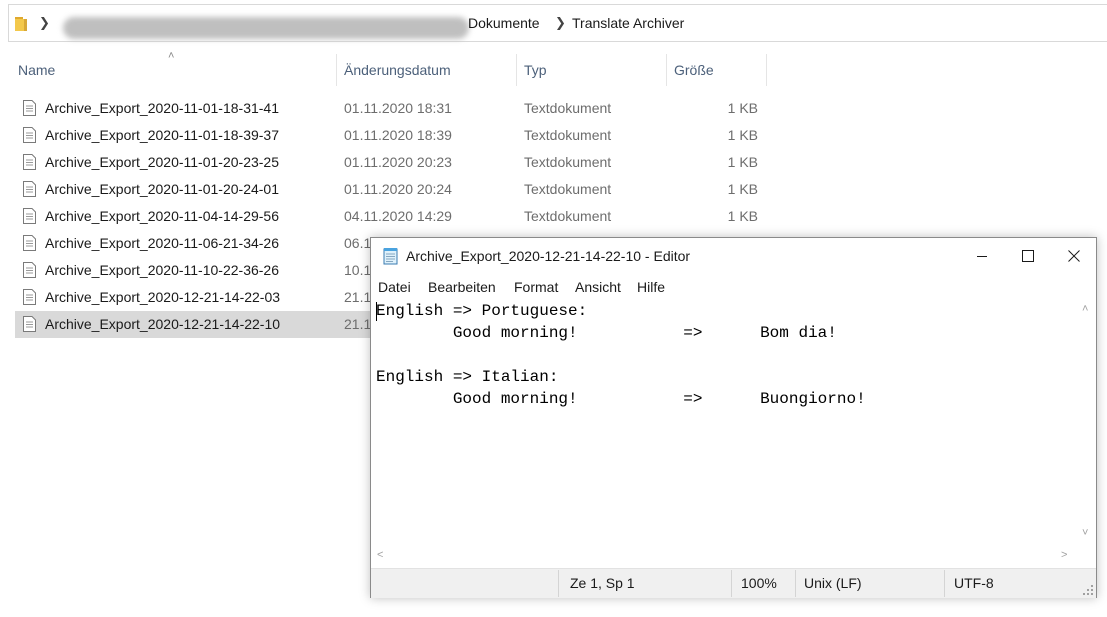  Describe the element at coordinates (974, 583) in the screenshot. I see `status-encoding: UTF-8` at that location.